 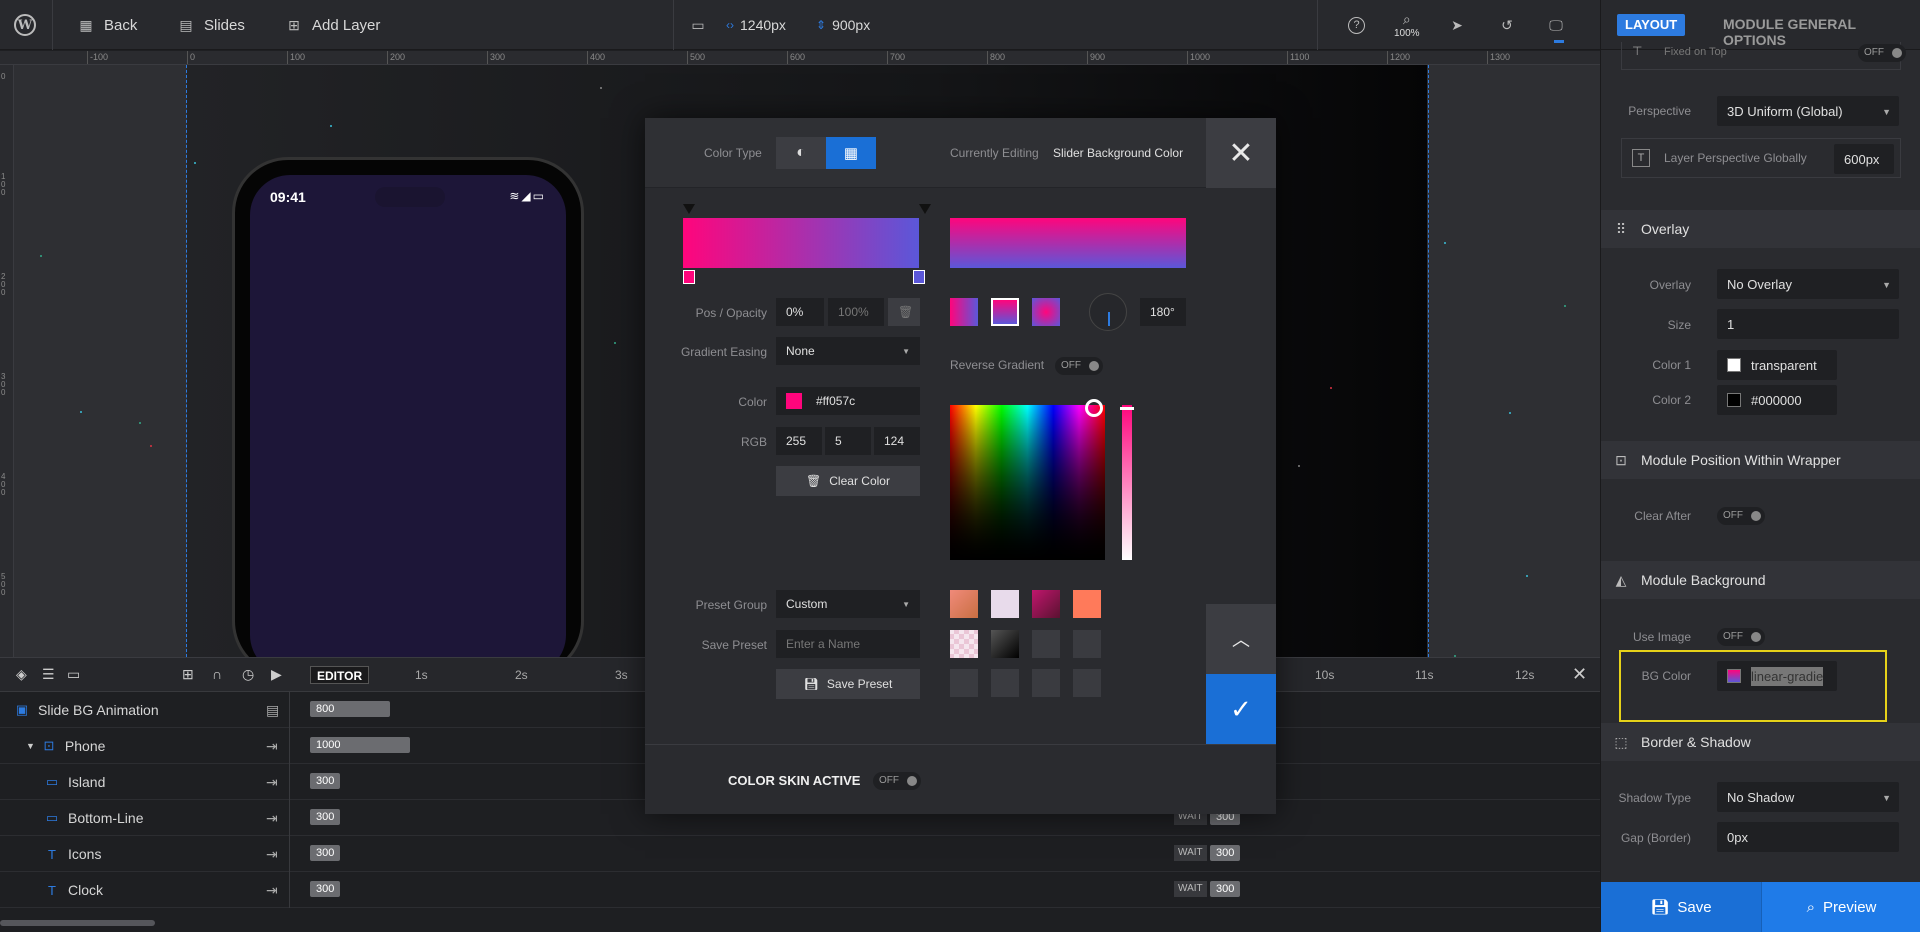 I want to click on gradient-direction-radial, so click(x=1046, y=312).